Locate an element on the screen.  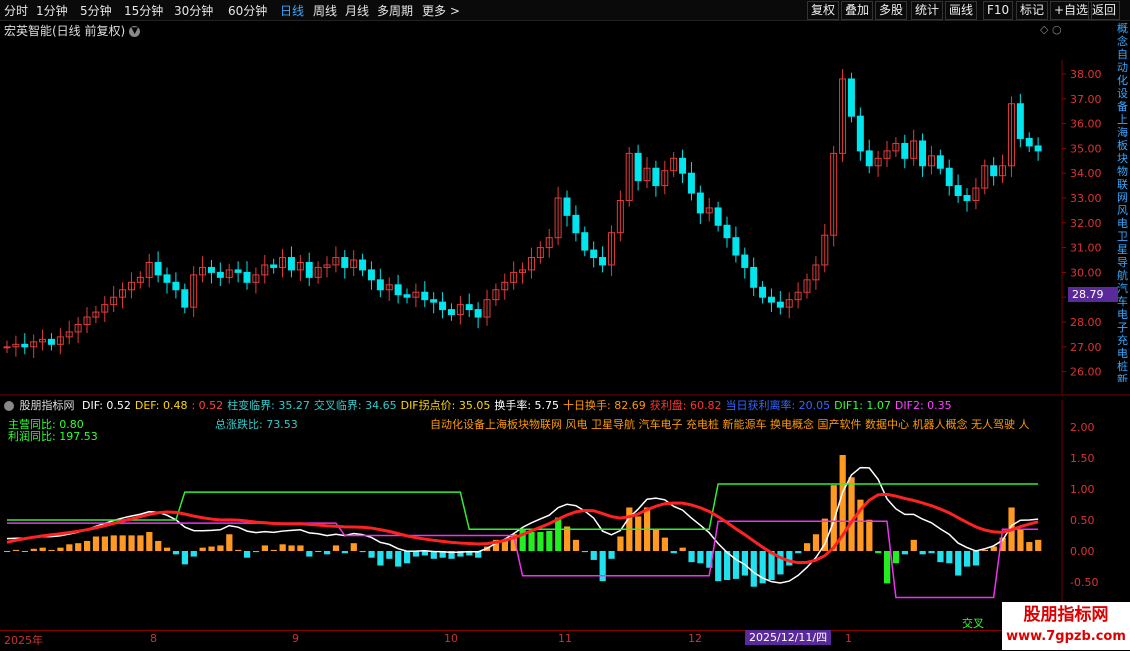
circle-icon: ○ is located at coordinates (1057, 29).